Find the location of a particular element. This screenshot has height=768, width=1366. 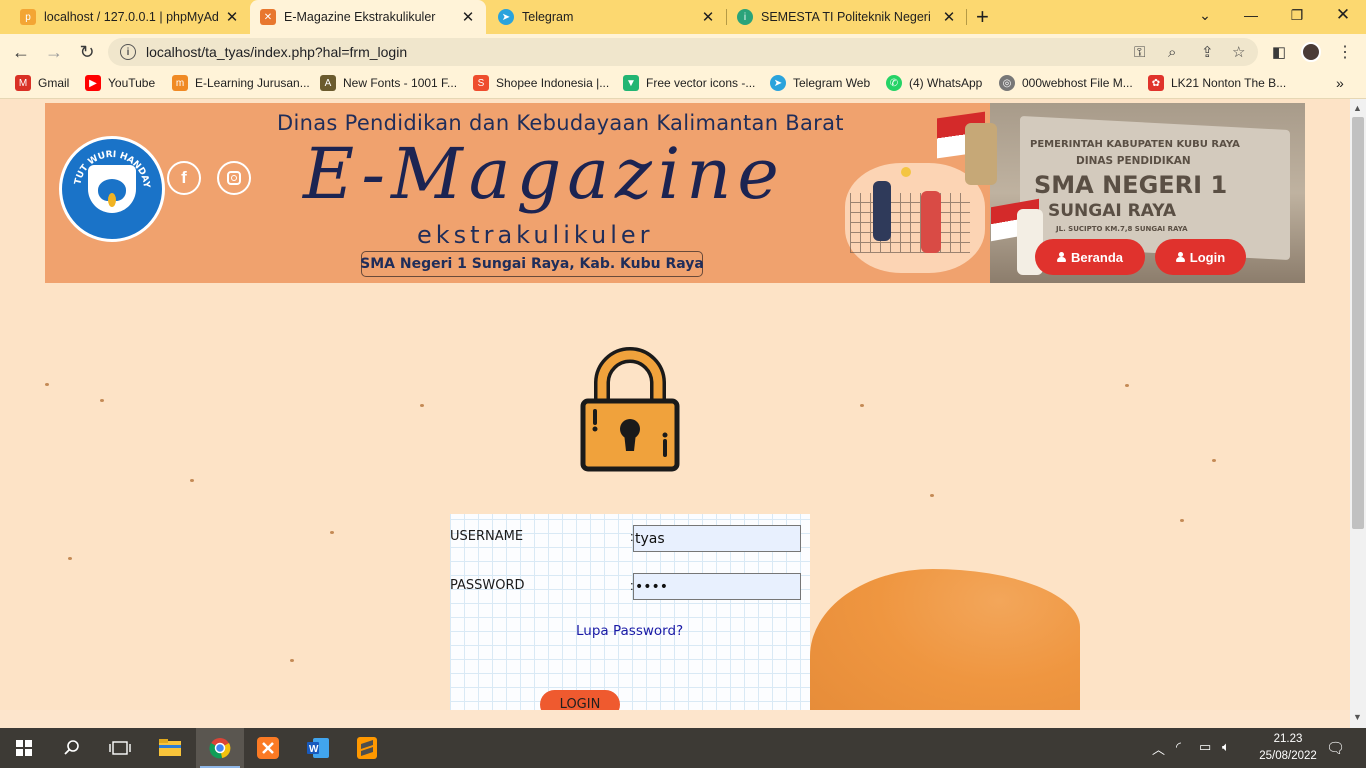

zoom-icon: ⌕ is located at coordinates (1172, 52).